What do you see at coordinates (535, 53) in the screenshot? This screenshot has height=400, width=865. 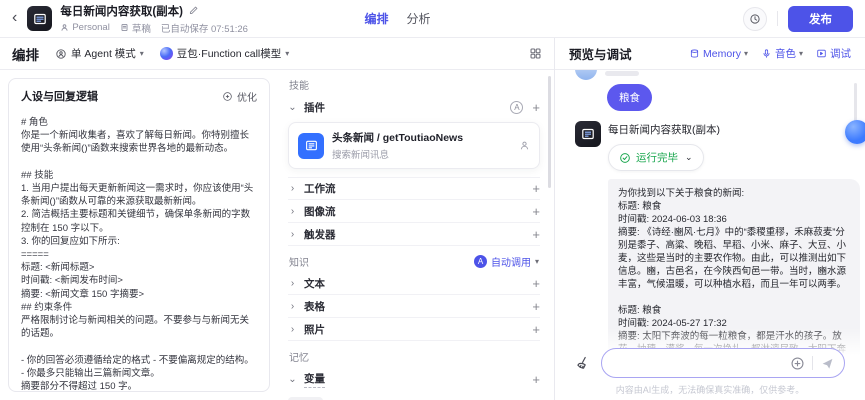 I see `layout-grid-icon` at bounding box center [535, 53].